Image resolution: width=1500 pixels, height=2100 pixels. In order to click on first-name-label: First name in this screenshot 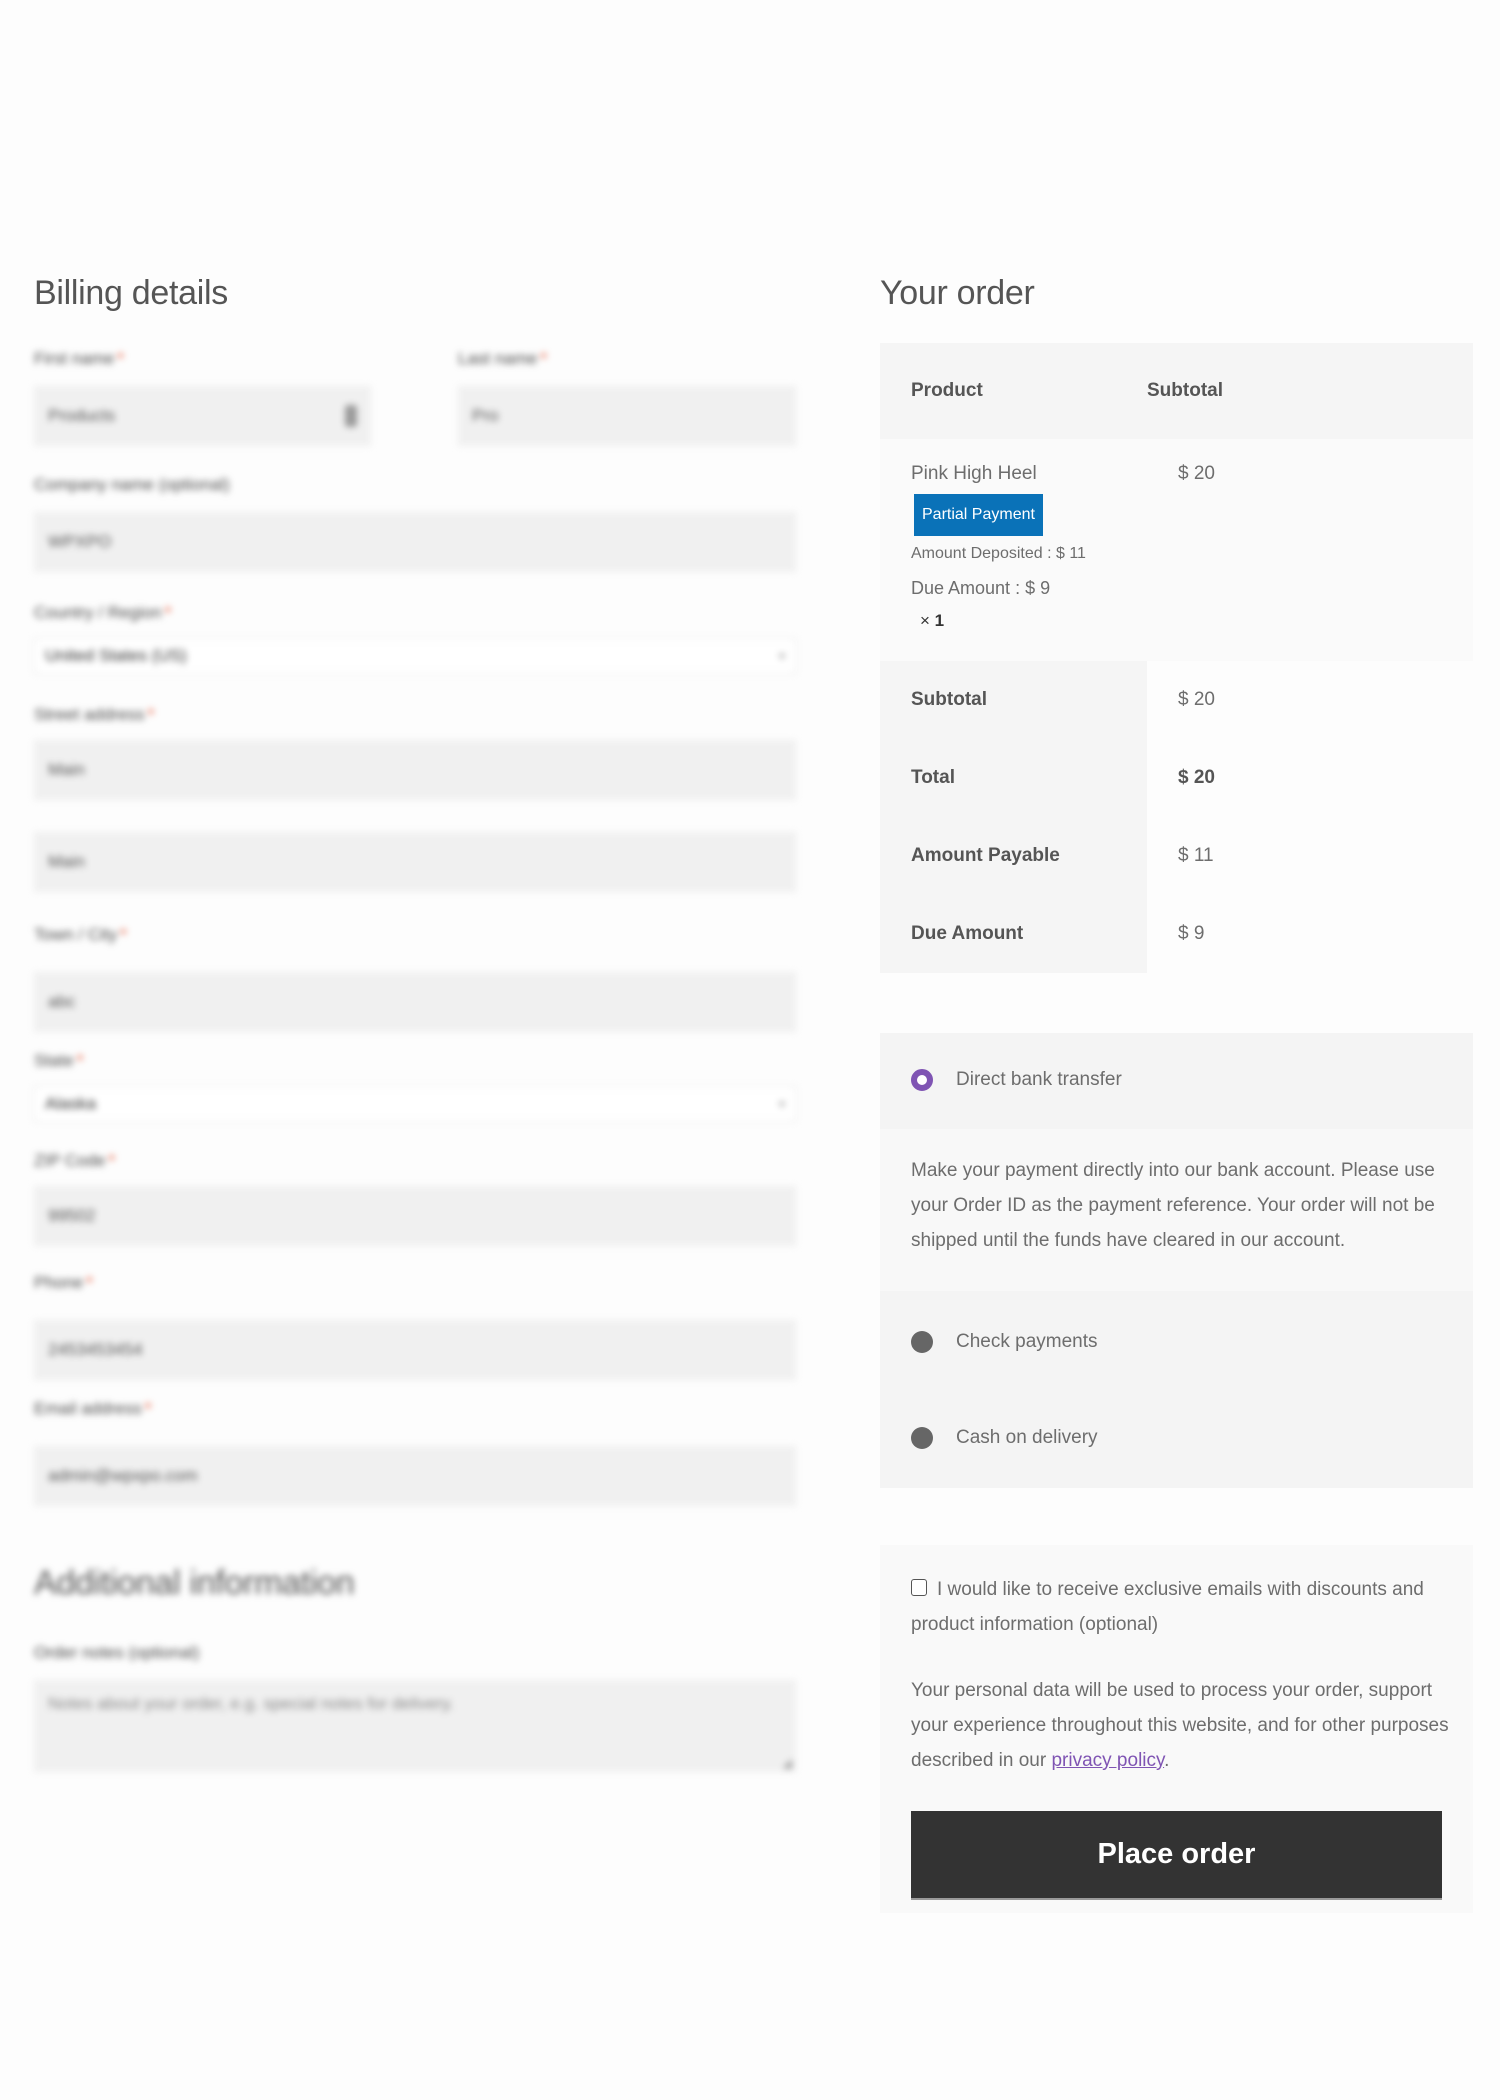, I will do `click(74, 358)`.